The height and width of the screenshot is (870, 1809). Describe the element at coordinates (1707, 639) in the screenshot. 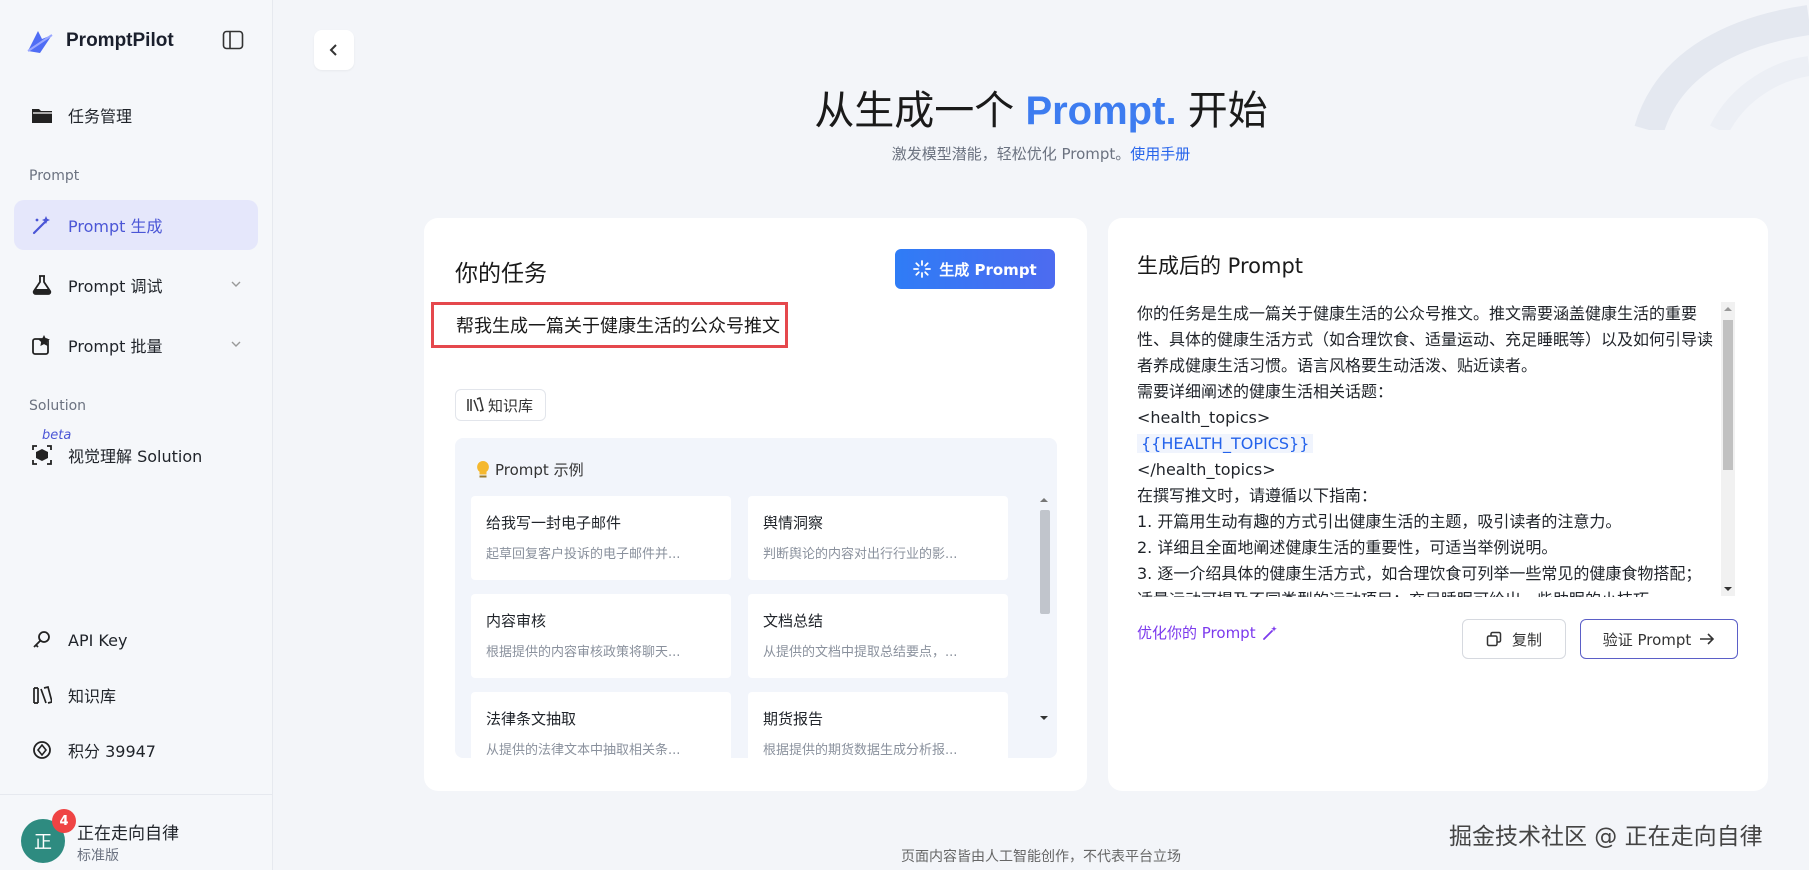

I see `arrow-right-icon` at that location.